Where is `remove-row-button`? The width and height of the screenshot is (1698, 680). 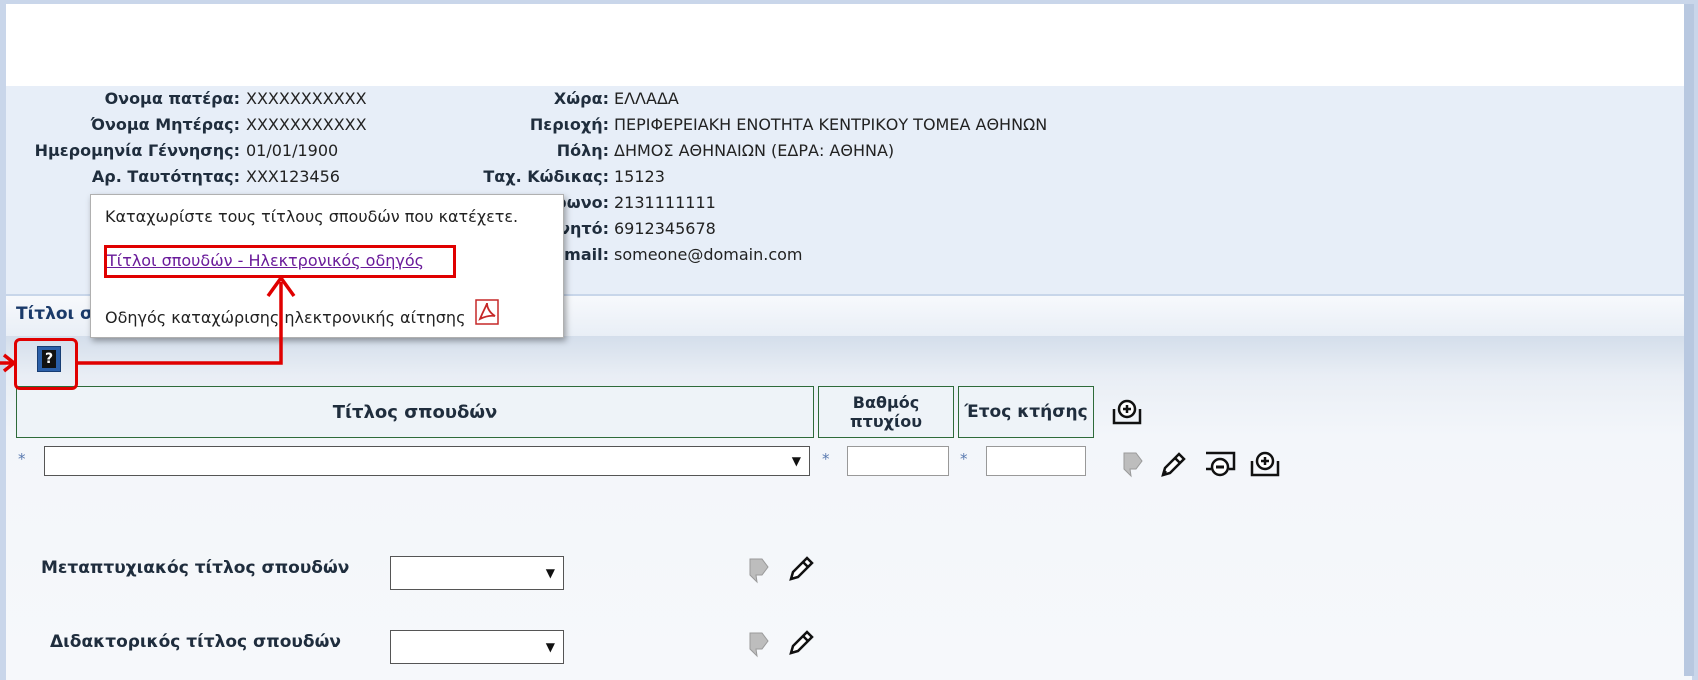 remove-row-button is located at coordinates (1220, 464).